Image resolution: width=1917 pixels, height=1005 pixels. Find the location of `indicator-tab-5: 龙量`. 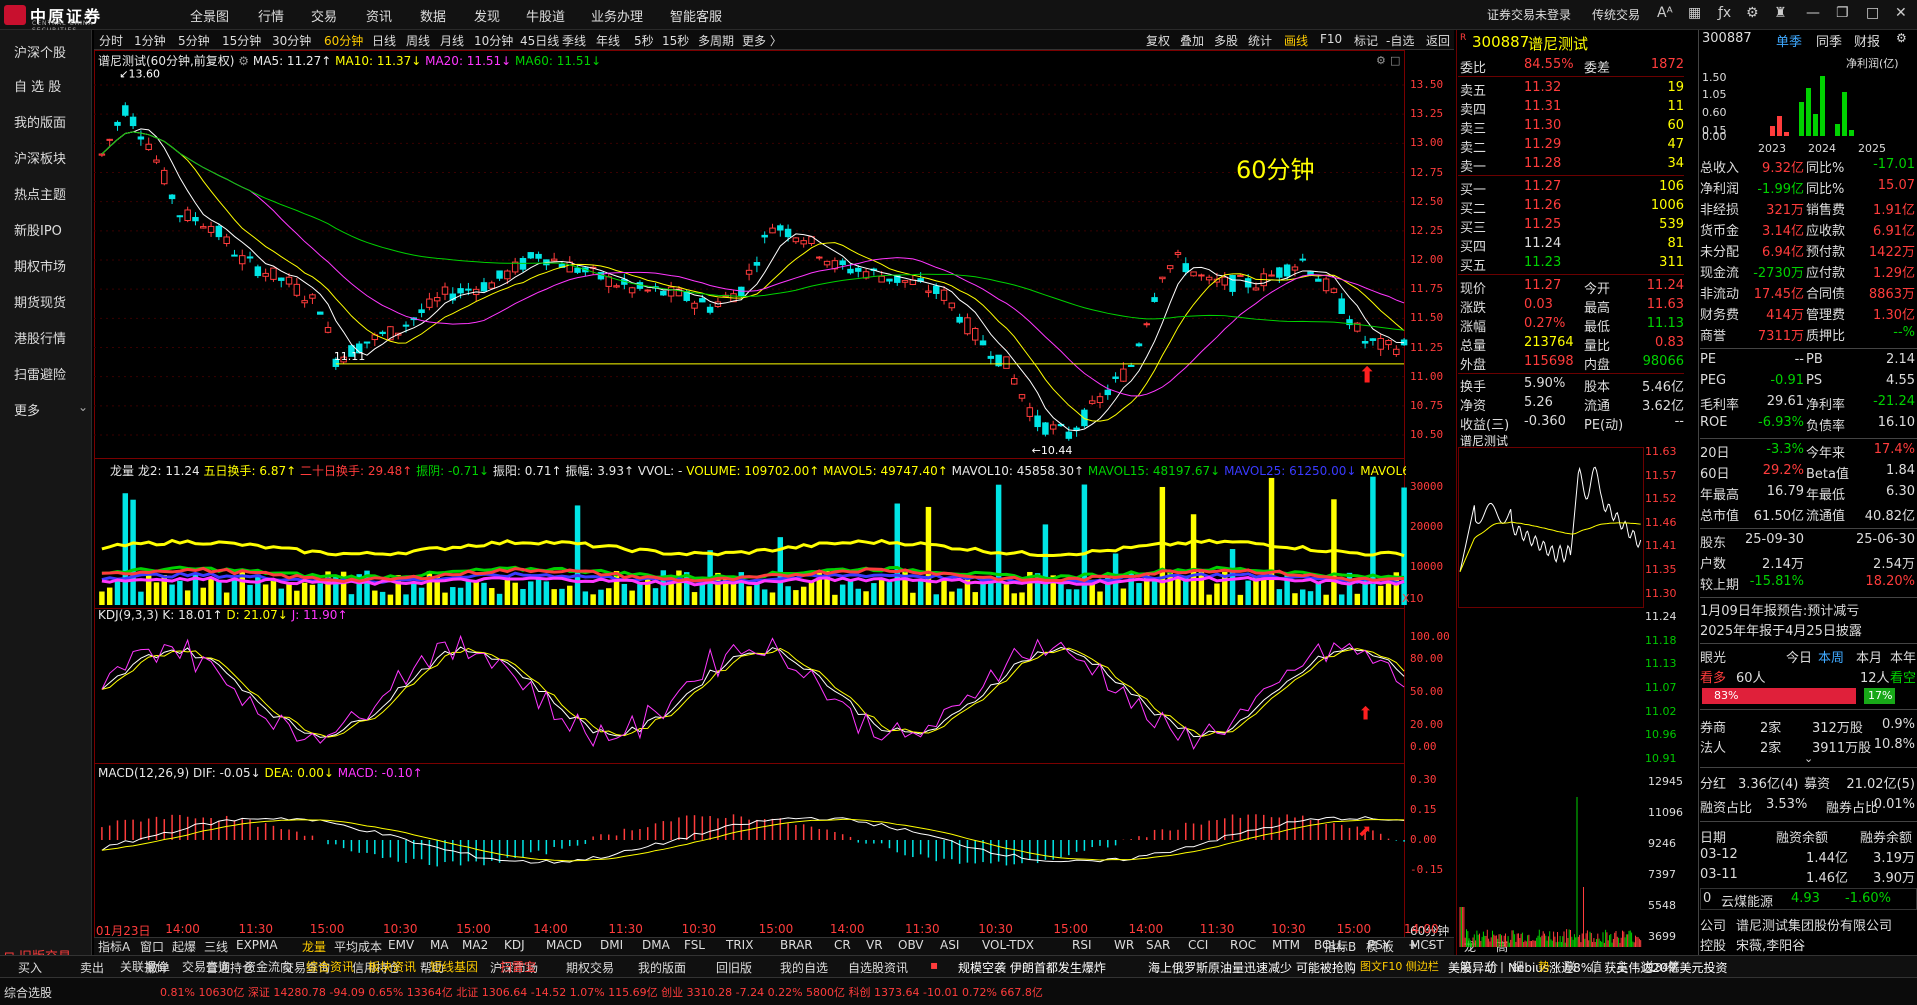

indicator-tab-5: 龙量 is located at coordinates (314, 946).